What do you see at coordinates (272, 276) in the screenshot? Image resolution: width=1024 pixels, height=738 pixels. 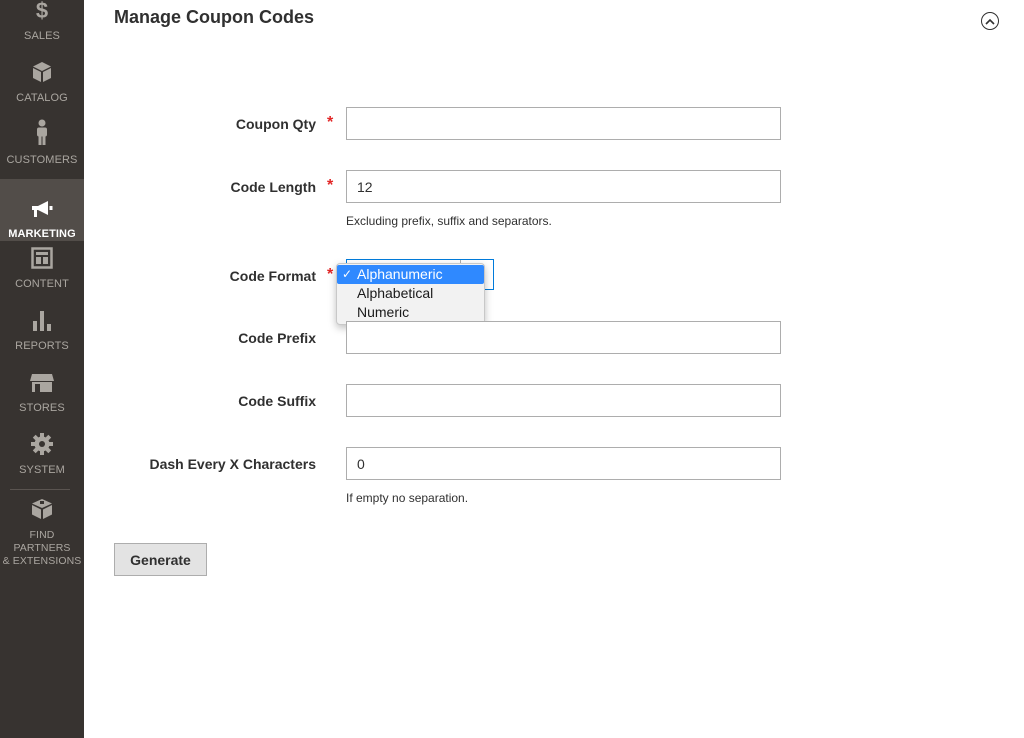 I see `code-format-label: Code Format` at bounding box center [272, 276].